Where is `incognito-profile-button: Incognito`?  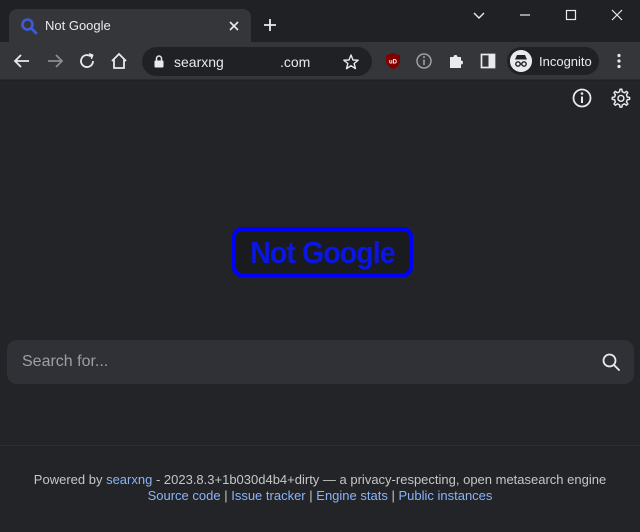 incognito-profile-button: Incognito is located at coordinates (553, 61).